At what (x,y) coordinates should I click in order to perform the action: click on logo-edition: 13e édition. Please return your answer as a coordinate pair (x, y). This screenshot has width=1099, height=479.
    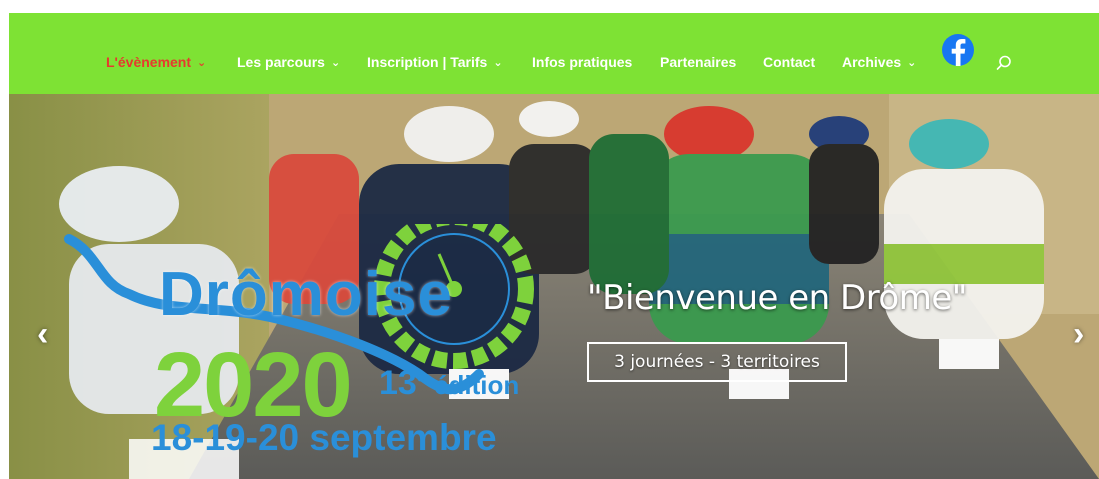
    Looking at the image, I should click on (449, 383).